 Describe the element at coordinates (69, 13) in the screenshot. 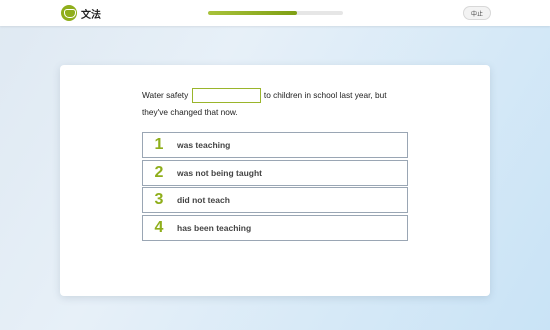

I see `owl-logo-icon` at that location.